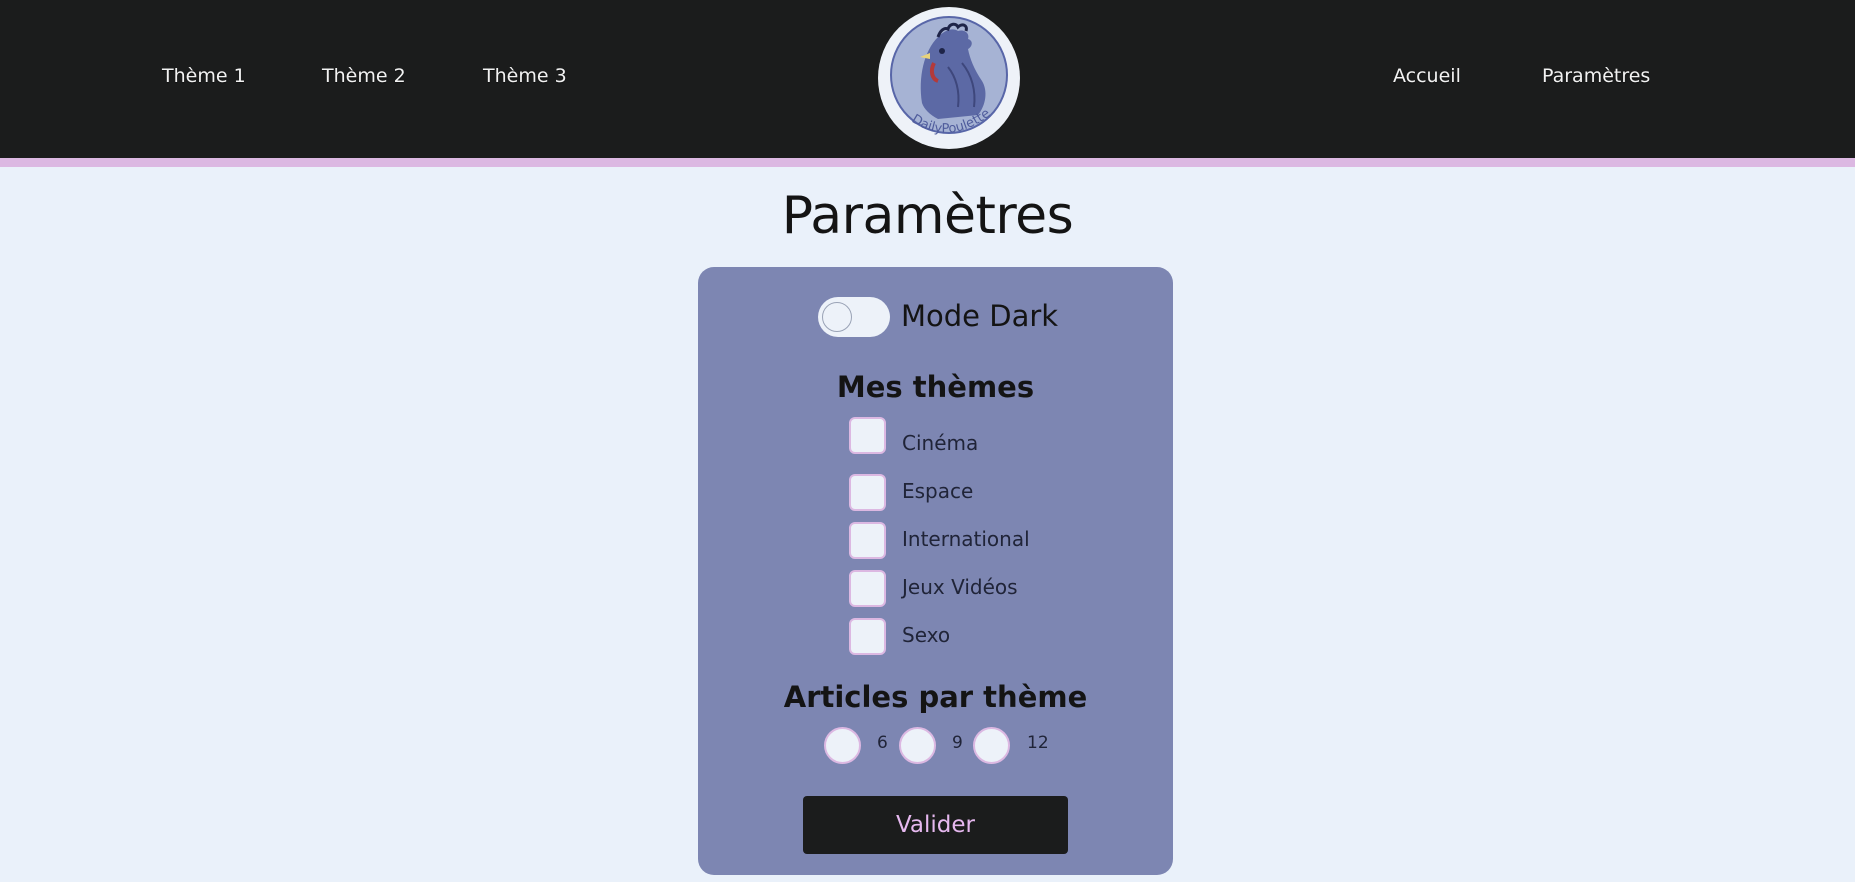  Describe the element at coordinates (867, 636) in the screenshot. I see `checkbox-sexo` at that location.